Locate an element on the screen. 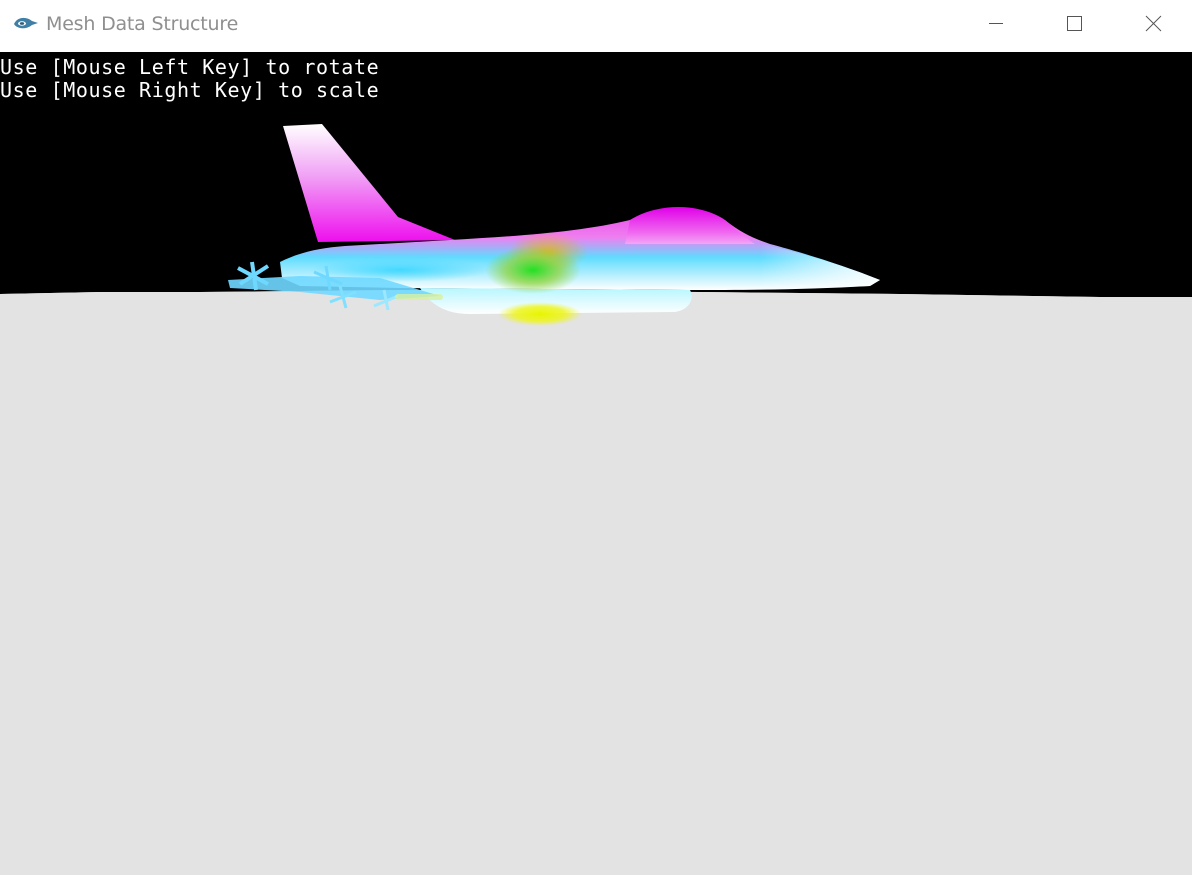  minimize-icon is located at coordinates (996, 23).